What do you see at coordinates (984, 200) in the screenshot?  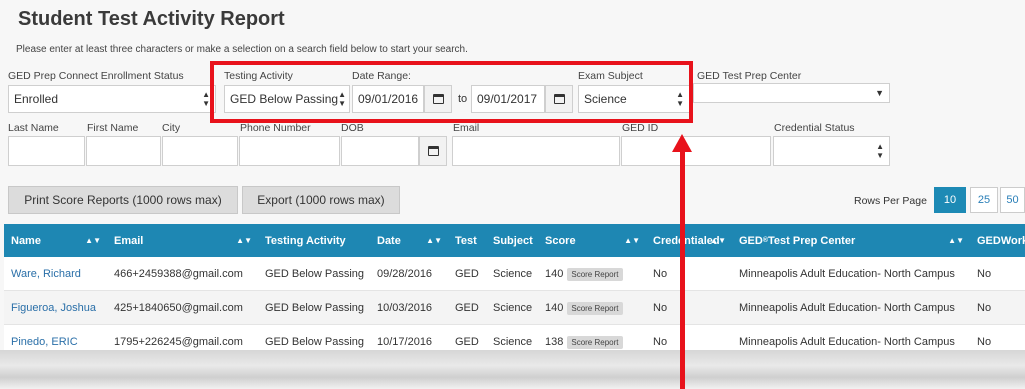 I see `page-size-25: 25` at bounding box center [984, 200].